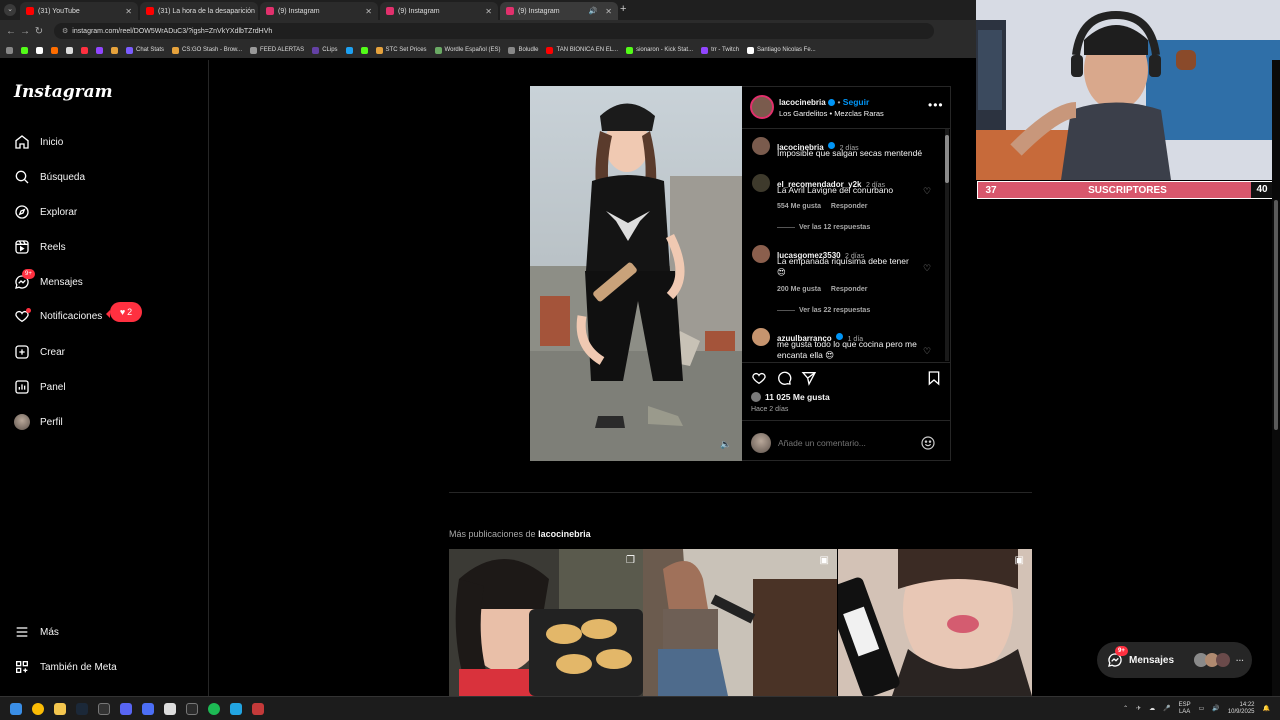 The width and height of the screenshot is (1280, 720). I want to click on sidebar-item-perfil: Perfil, so click(38, 422).